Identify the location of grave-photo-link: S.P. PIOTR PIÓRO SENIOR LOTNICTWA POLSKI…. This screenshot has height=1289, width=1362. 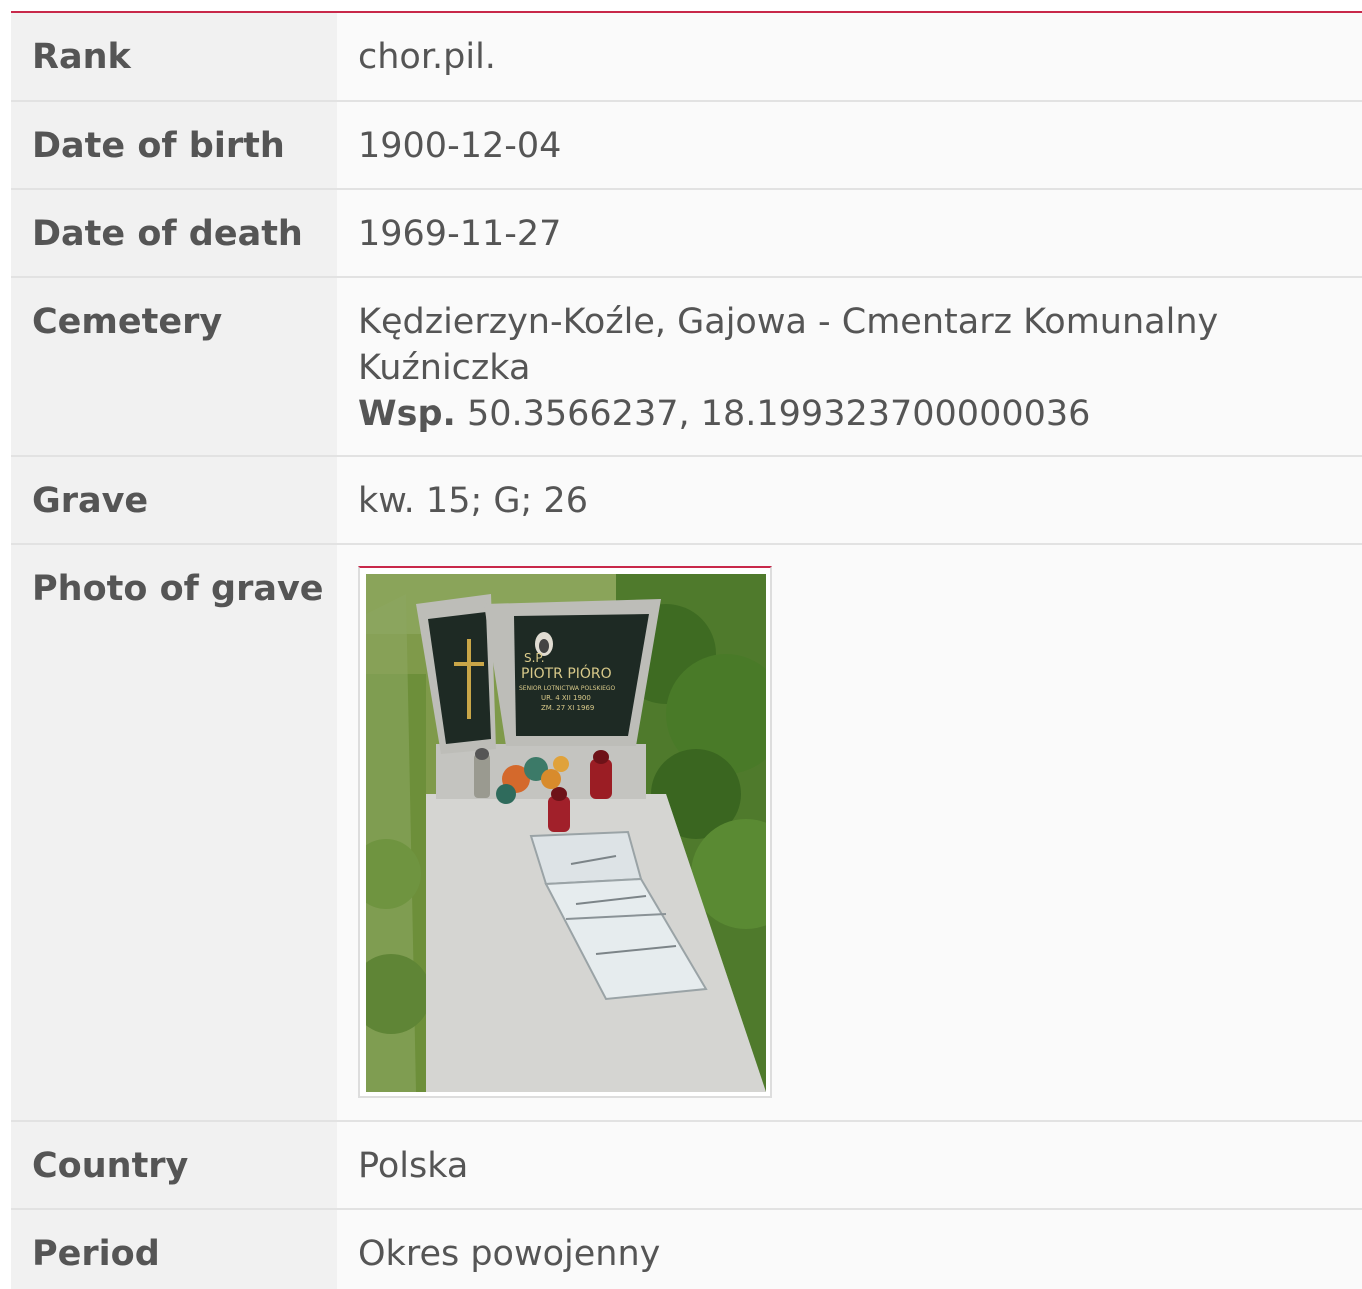
(565, 832).